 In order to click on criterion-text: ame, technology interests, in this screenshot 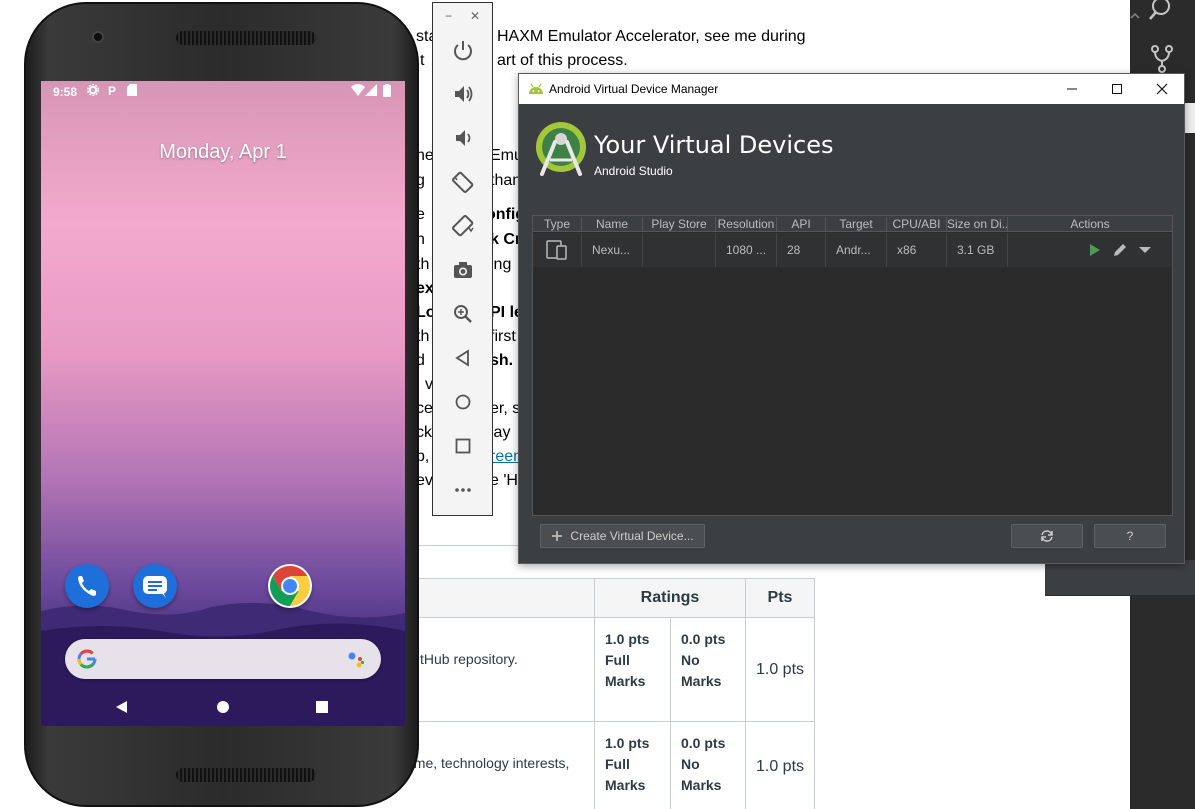, I will do `click(488, 763)`.